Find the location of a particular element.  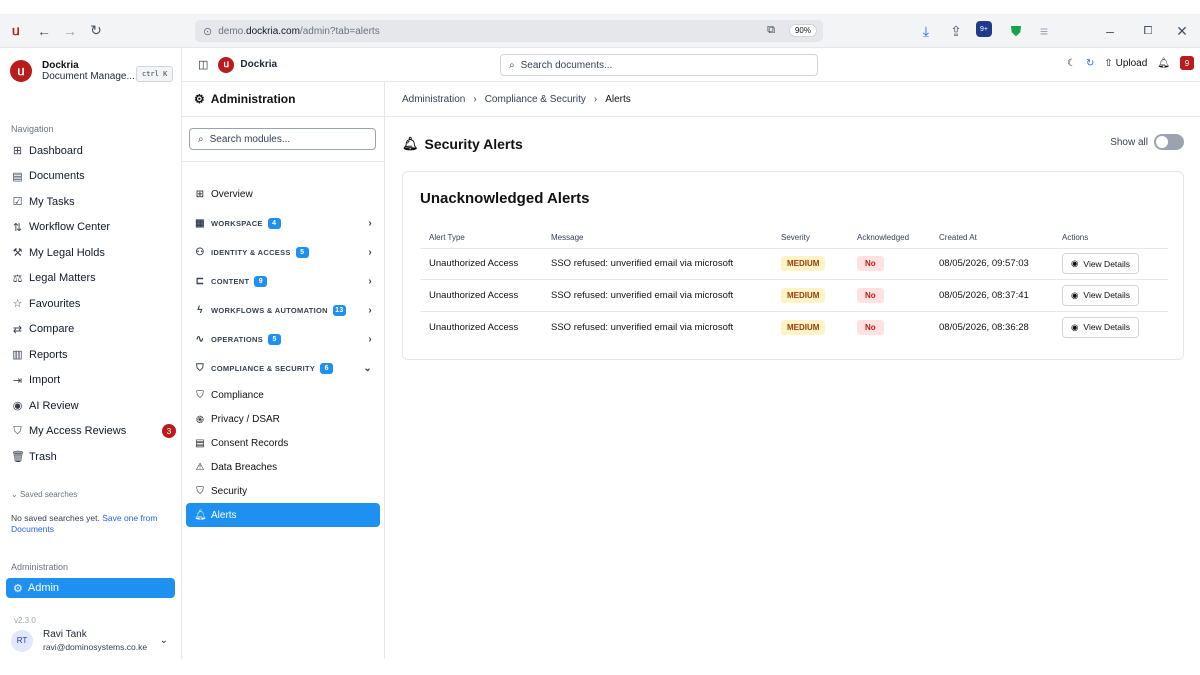

module-consent-records: ▤ Consent Records is located at coordinates (283, 443).